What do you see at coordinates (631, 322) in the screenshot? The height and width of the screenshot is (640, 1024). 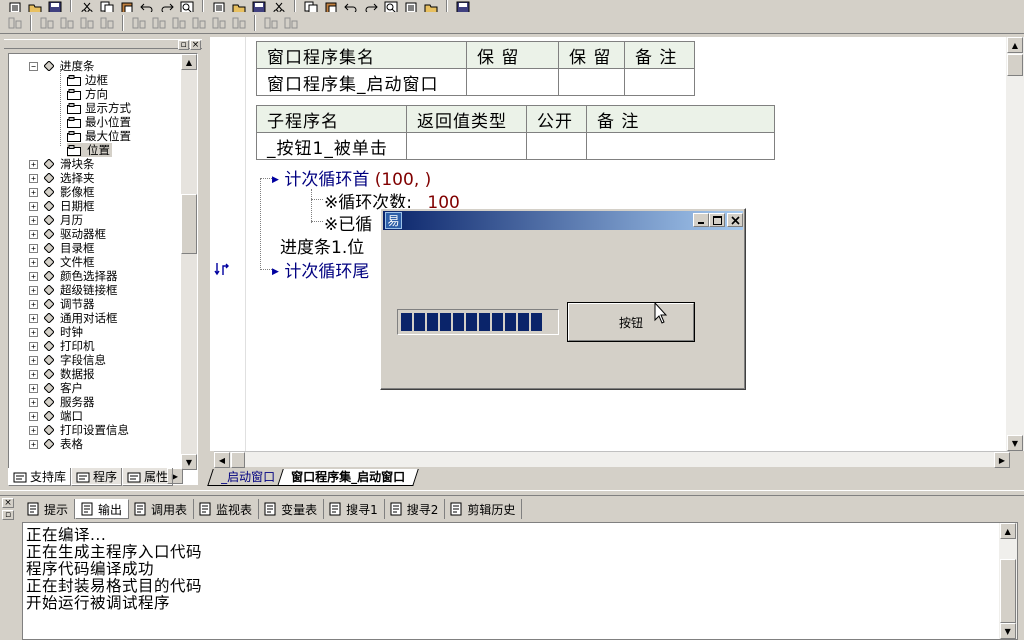 I see `button-1: 按钮` at bounding box center [631, 322].